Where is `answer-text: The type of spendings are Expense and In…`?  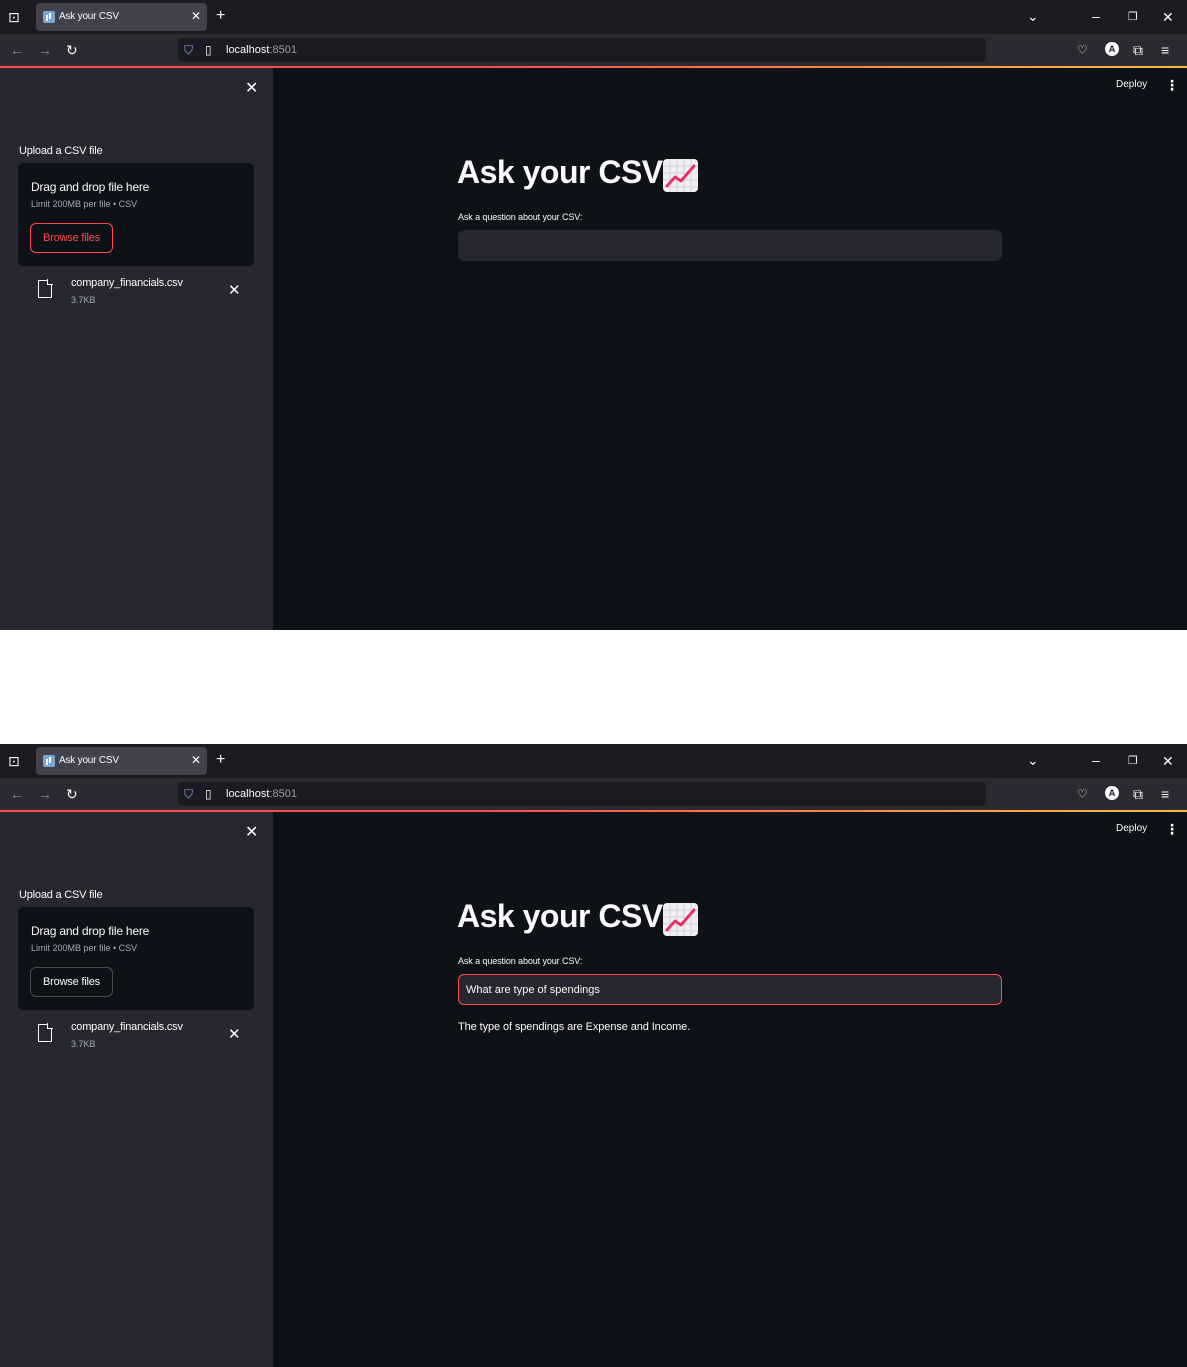 answer-text: The type of spendings are Expense and In… is located at coordinates (574, 1027).